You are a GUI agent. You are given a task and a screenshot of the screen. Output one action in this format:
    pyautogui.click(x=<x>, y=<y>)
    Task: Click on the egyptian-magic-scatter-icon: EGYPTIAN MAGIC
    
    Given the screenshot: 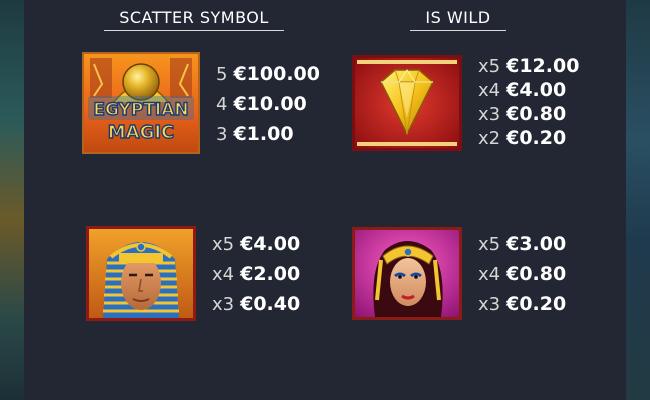 What is the action you would take?
    pyautogui.click(x=141, y=103)
    